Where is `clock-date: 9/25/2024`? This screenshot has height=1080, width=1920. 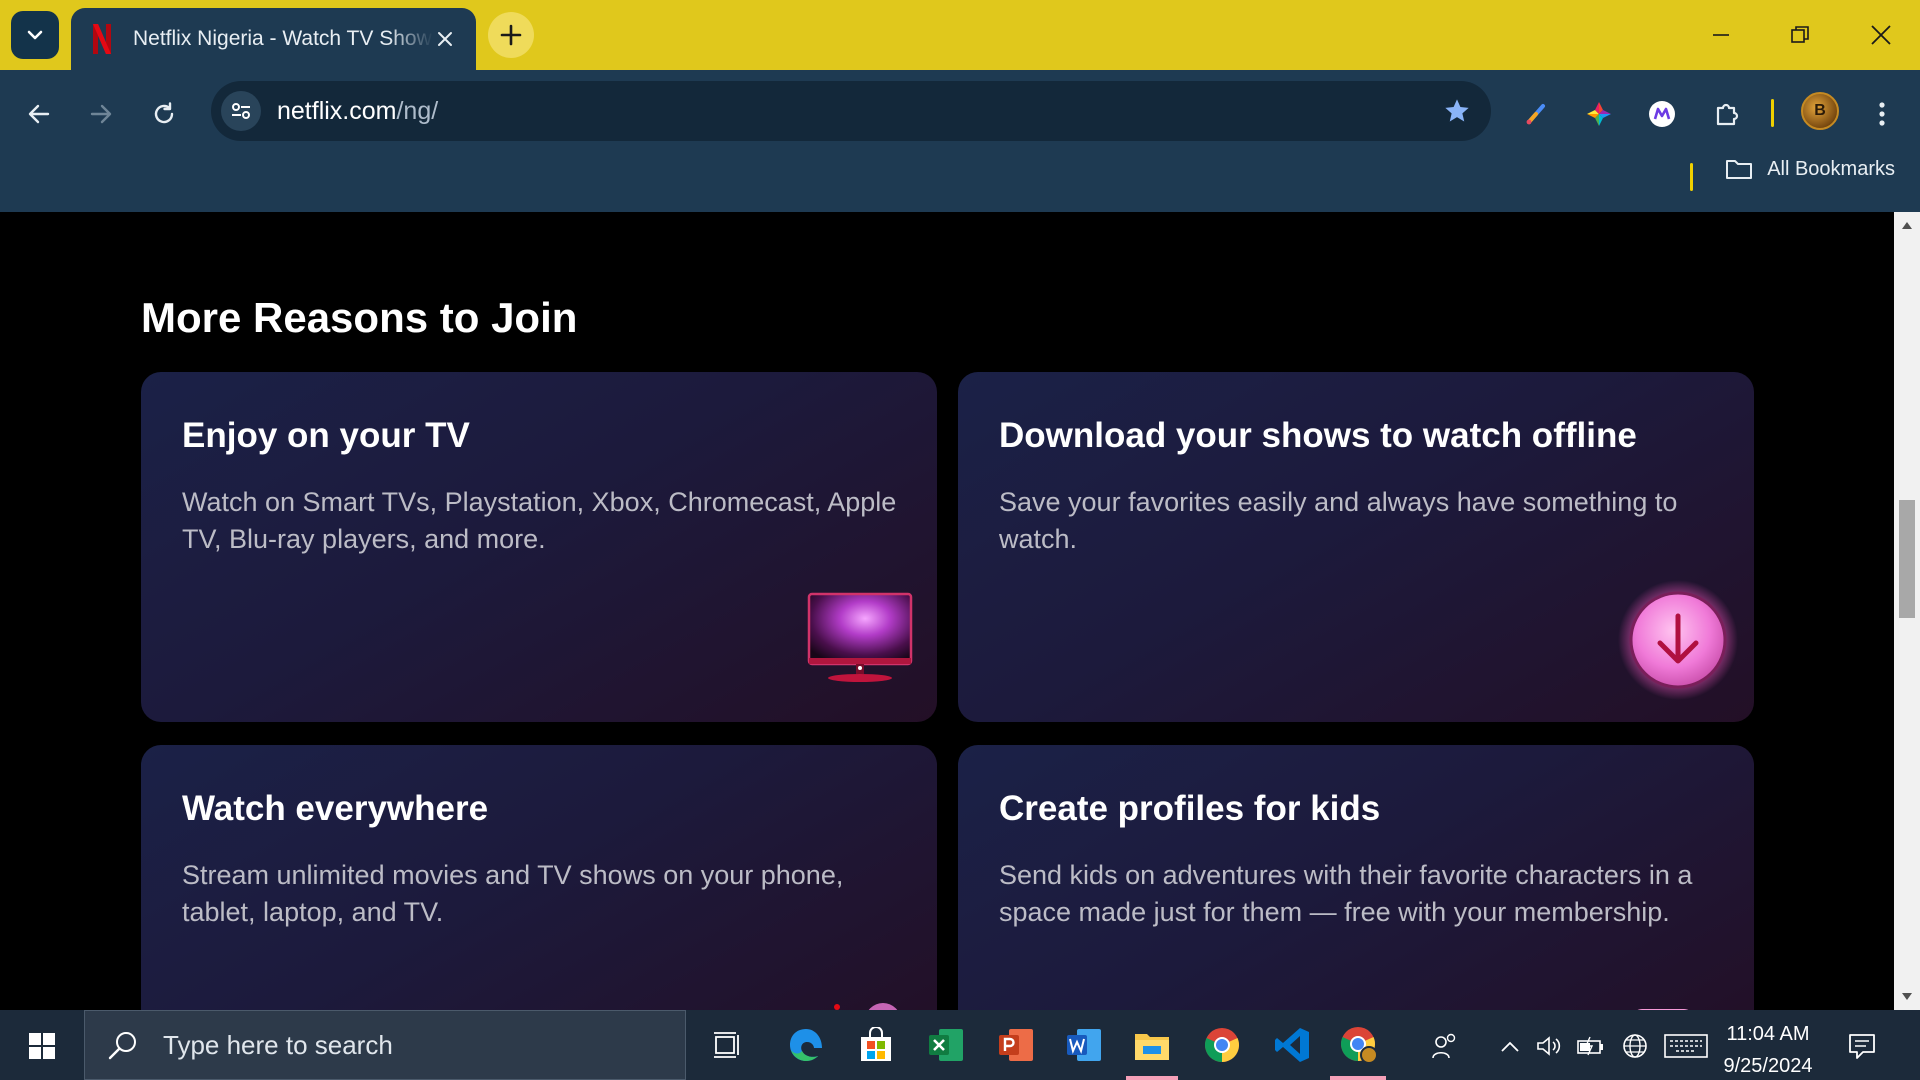 clock-date: 9/25/2024 is located at coordinates (1768, 1066).